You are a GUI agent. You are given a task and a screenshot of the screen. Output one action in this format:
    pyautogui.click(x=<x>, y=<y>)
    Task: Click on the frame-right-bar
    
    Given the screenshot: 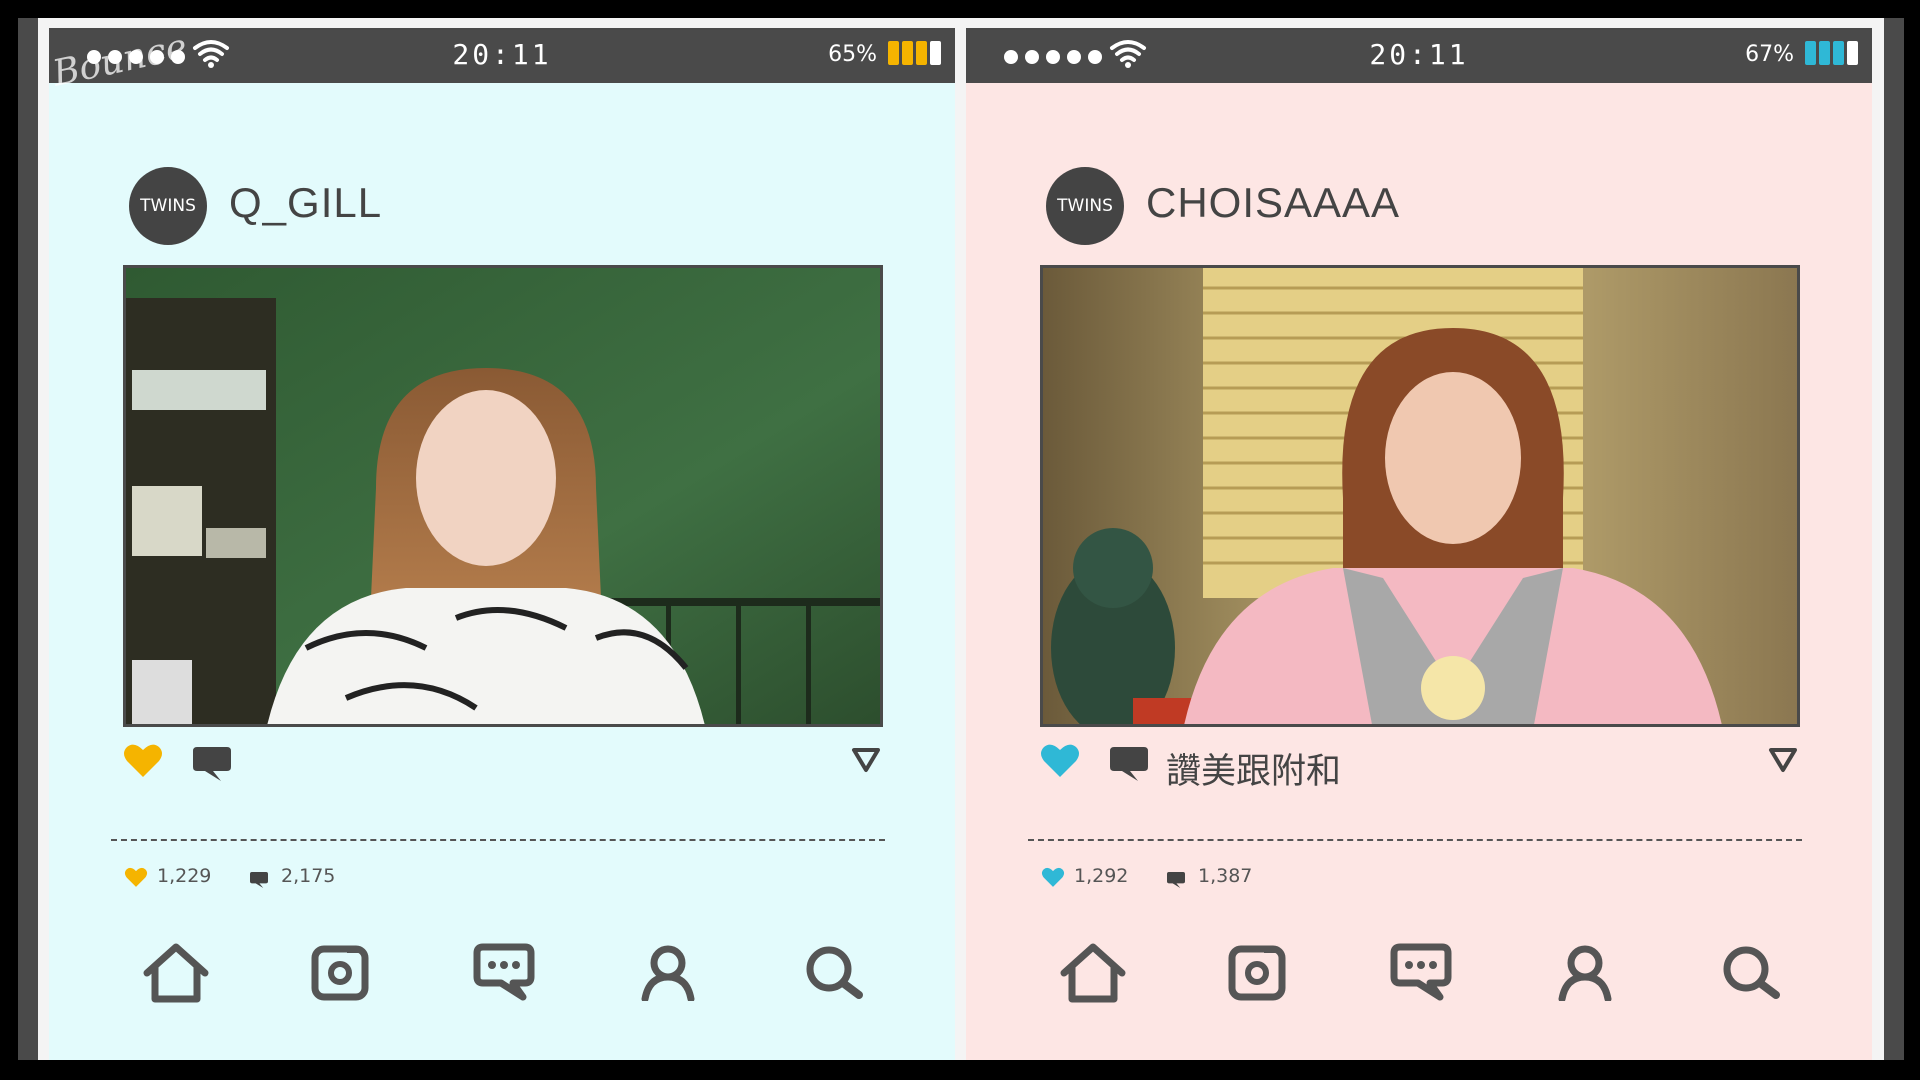 What is the action you would take?
    pyautogui.click(x=1894, y=539)
    